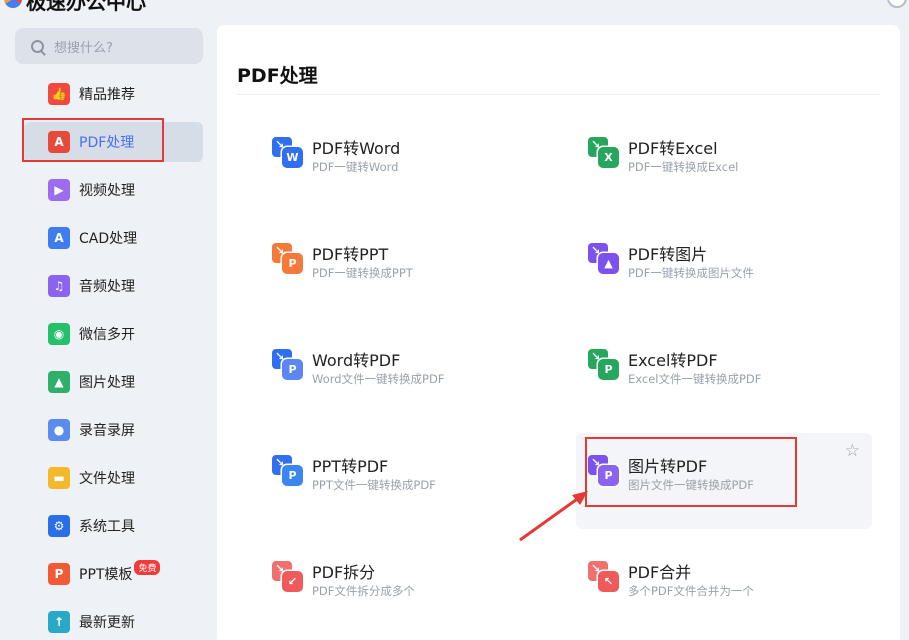 This screenshot has height=640, width=909. I want to click on pdf-split-icon: ↙, so click(287, 576).